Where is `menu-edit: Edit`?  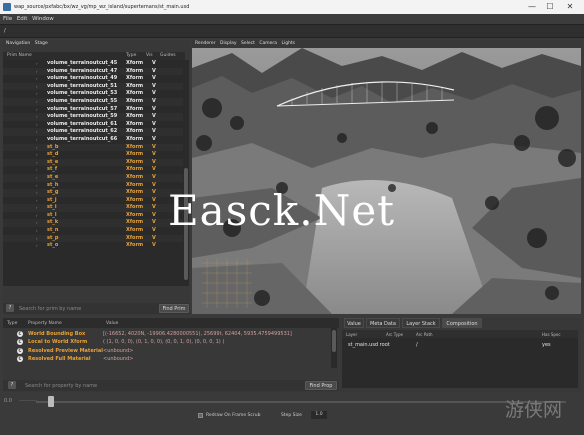
menu-edit: Edit is located at coordinates (22, 19).